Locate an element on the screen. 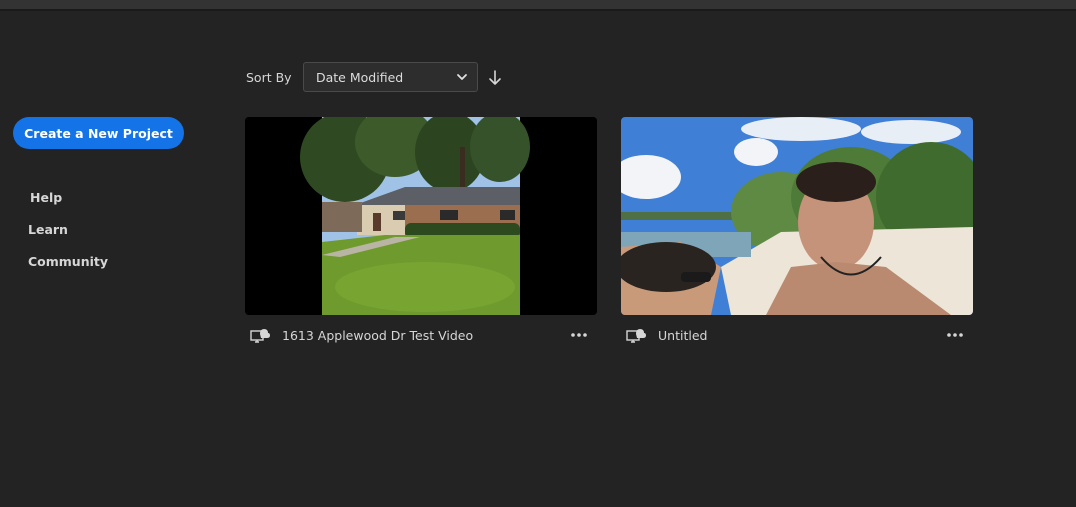  project-title: 1613 Applewood Dr Test Video is located at coordinates (377, 335).